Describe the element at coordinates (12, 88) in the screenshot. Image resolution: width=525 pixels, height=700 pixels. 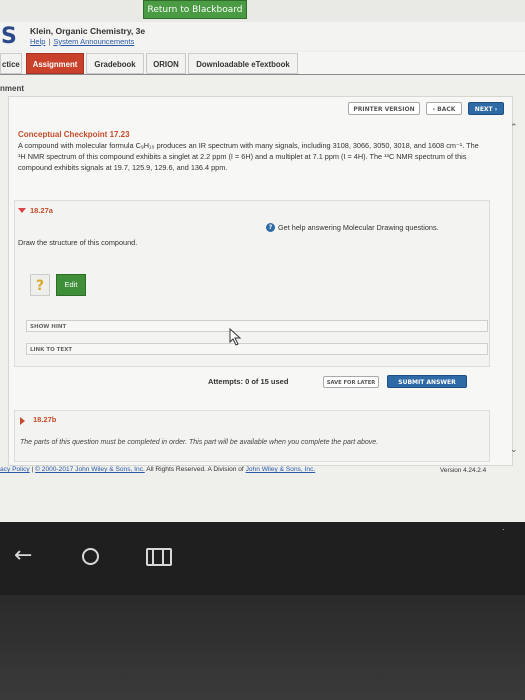
I see `section-label: nment` at that location.